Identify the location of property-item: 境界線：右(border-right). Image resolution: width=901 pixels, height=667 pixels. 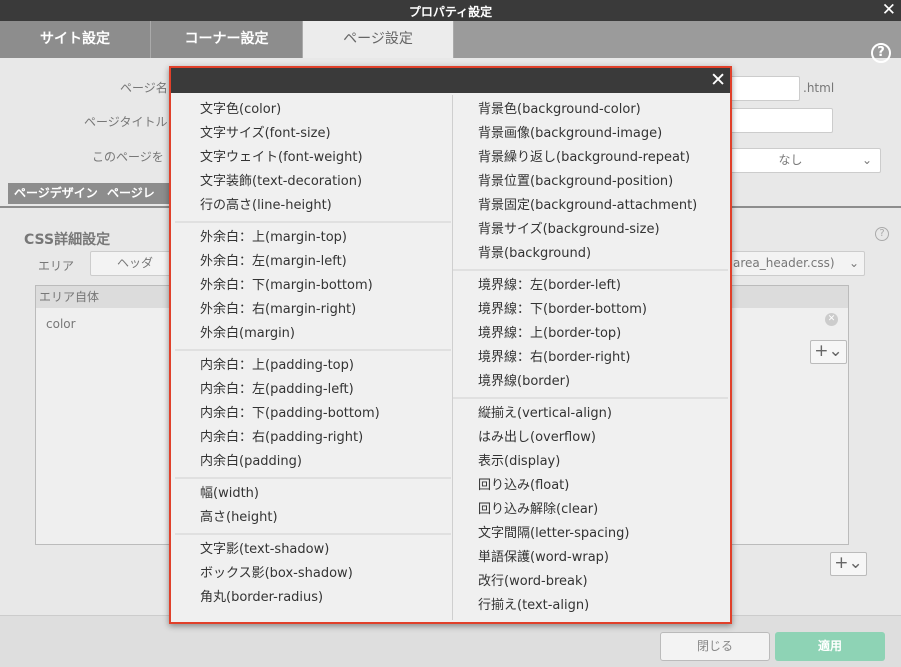
(590, 358).